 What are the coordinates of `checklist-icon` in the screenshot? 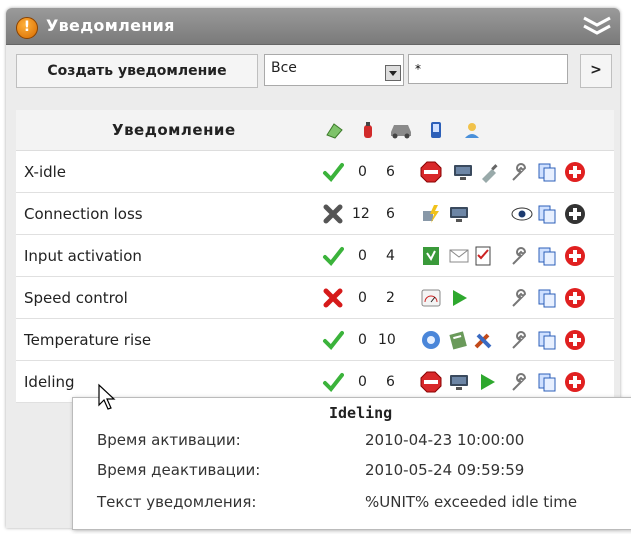 It's located at (483, 256).